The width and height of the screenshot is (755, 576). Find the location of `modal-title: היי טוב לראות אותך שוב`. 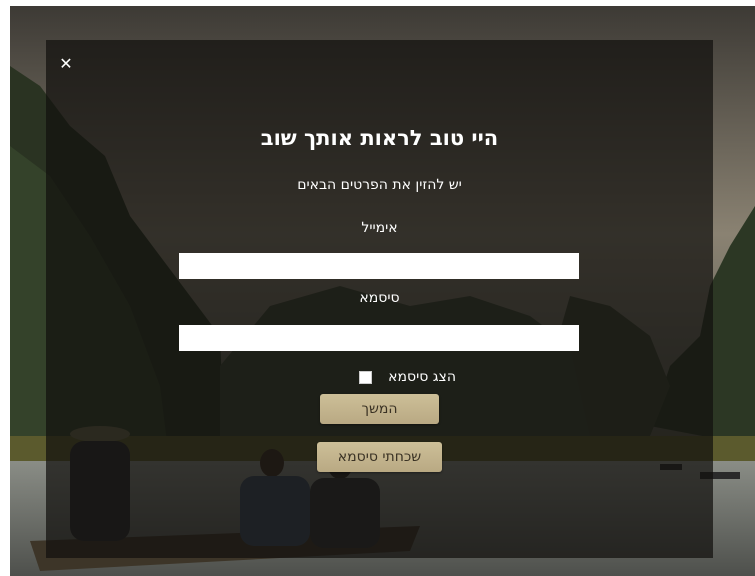

modal-title: היי טוב לראות אותך שוב is located at coordinates (379, 138).